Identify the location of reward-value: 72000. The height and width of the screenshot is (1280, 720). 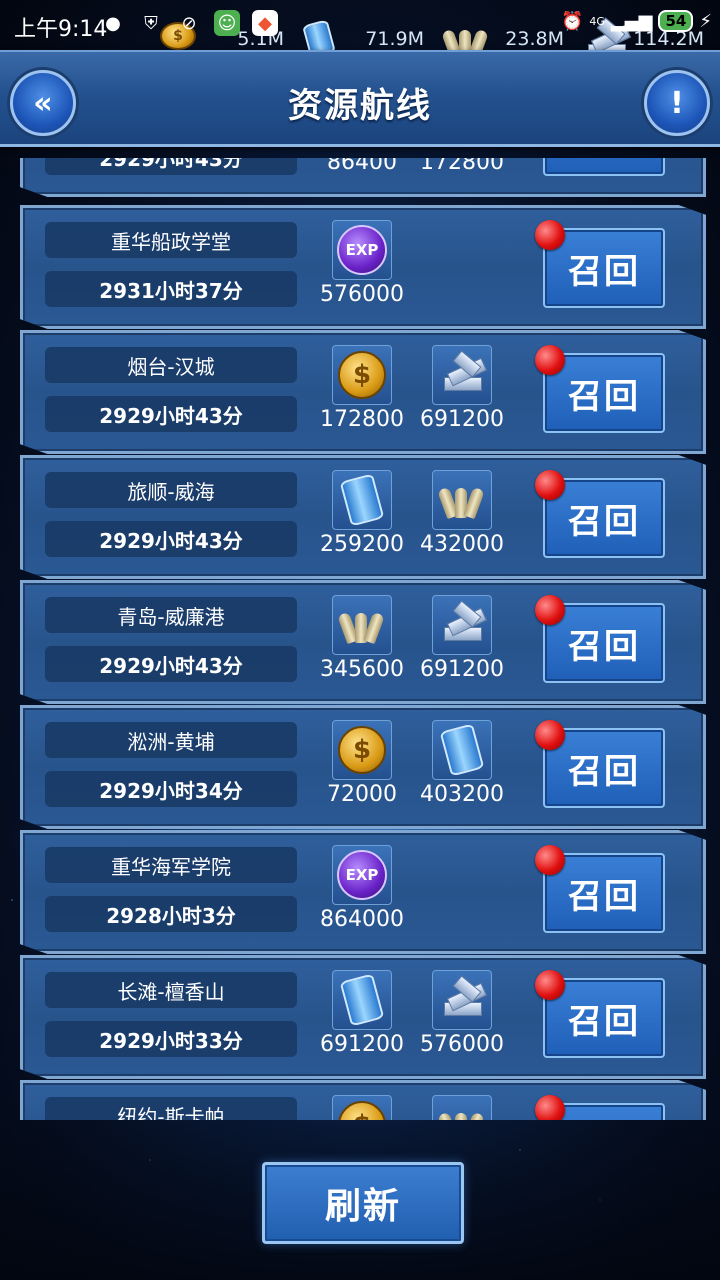
(362, 794).